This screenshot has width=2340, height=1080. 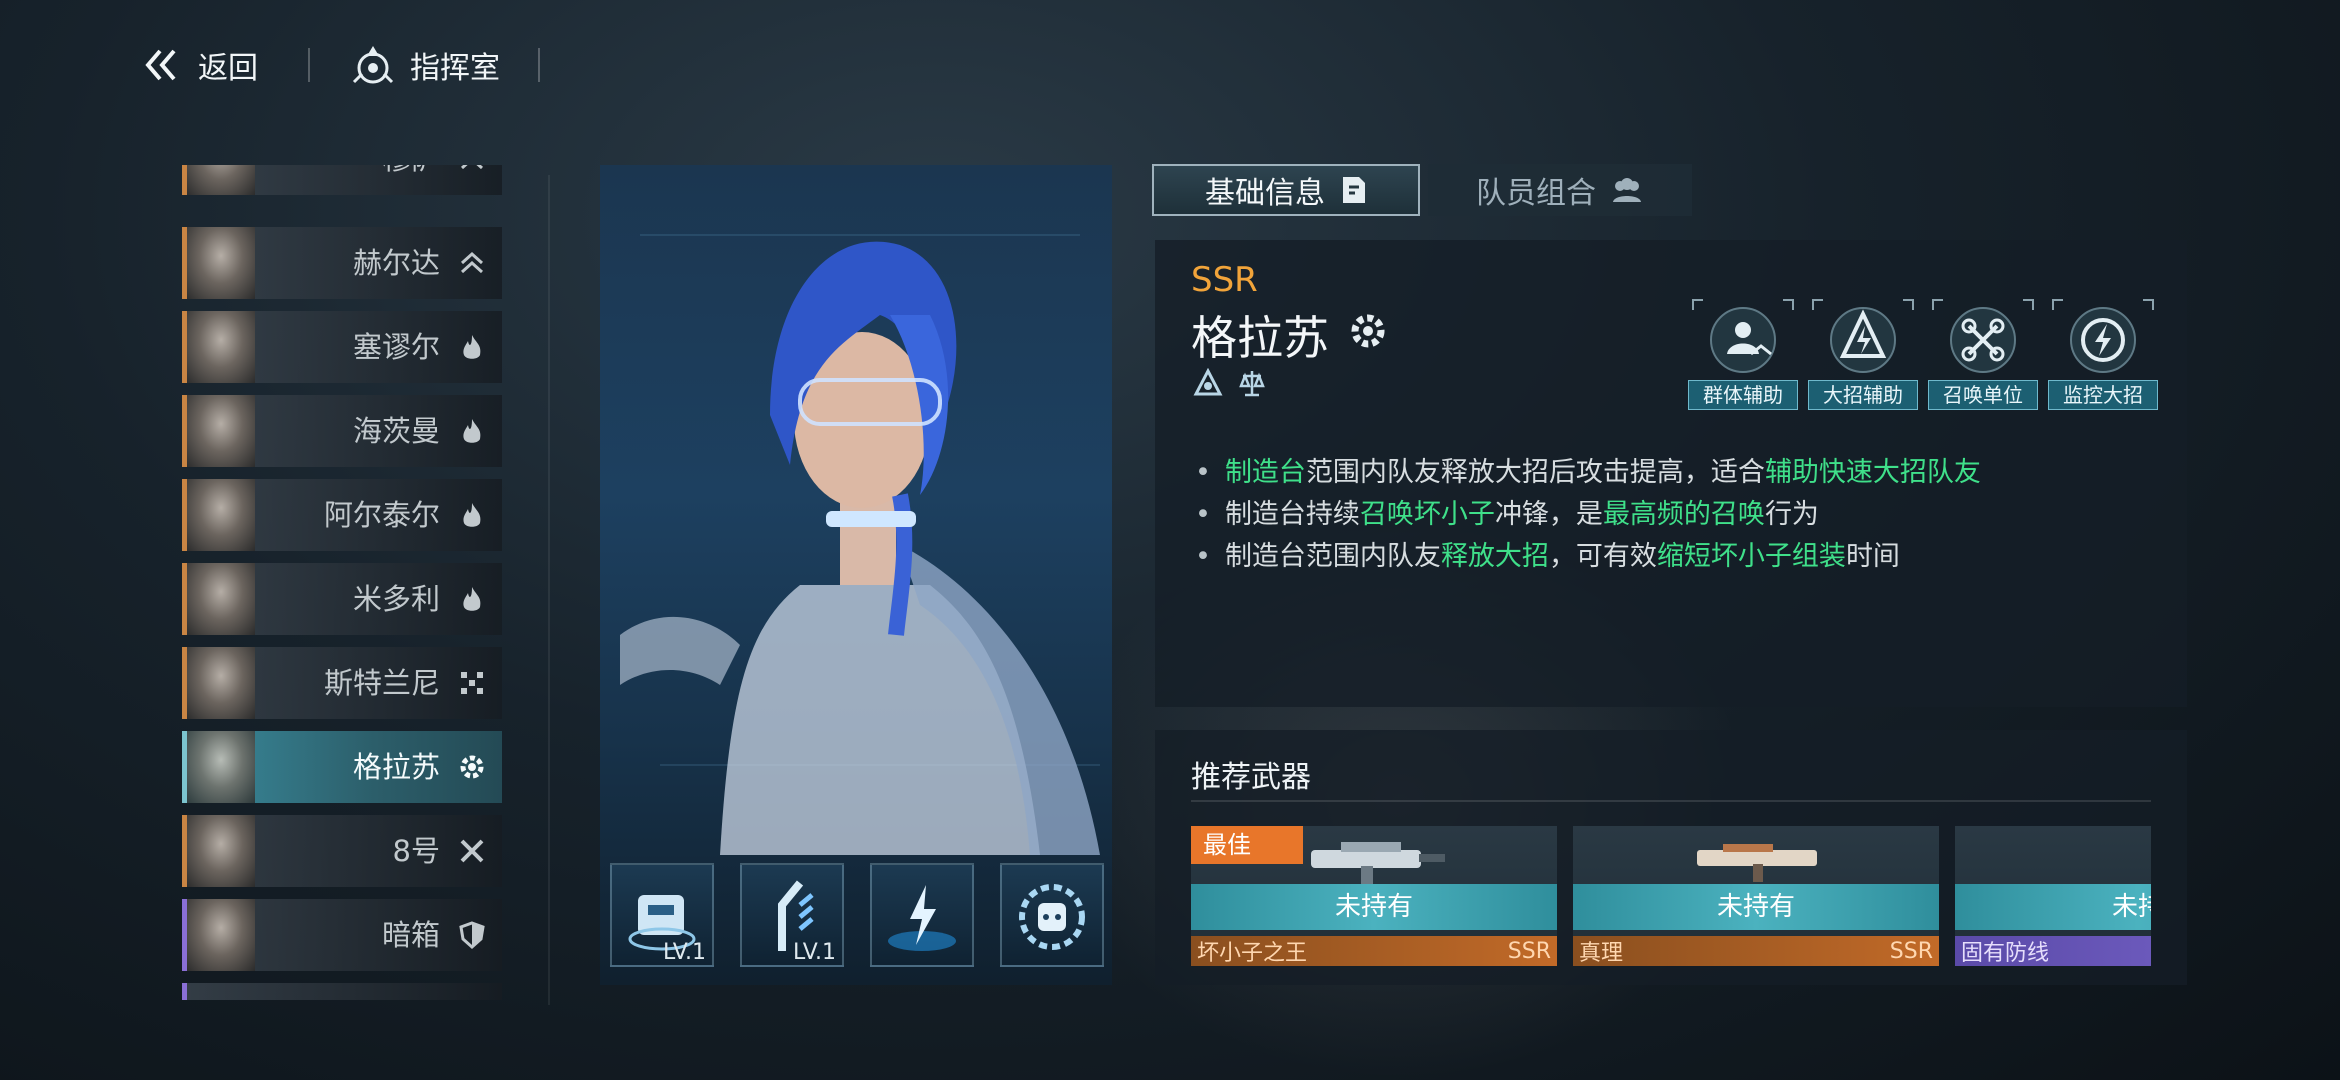 I want to click on role-tag: 监控大招, so click(x=2103, y=353).